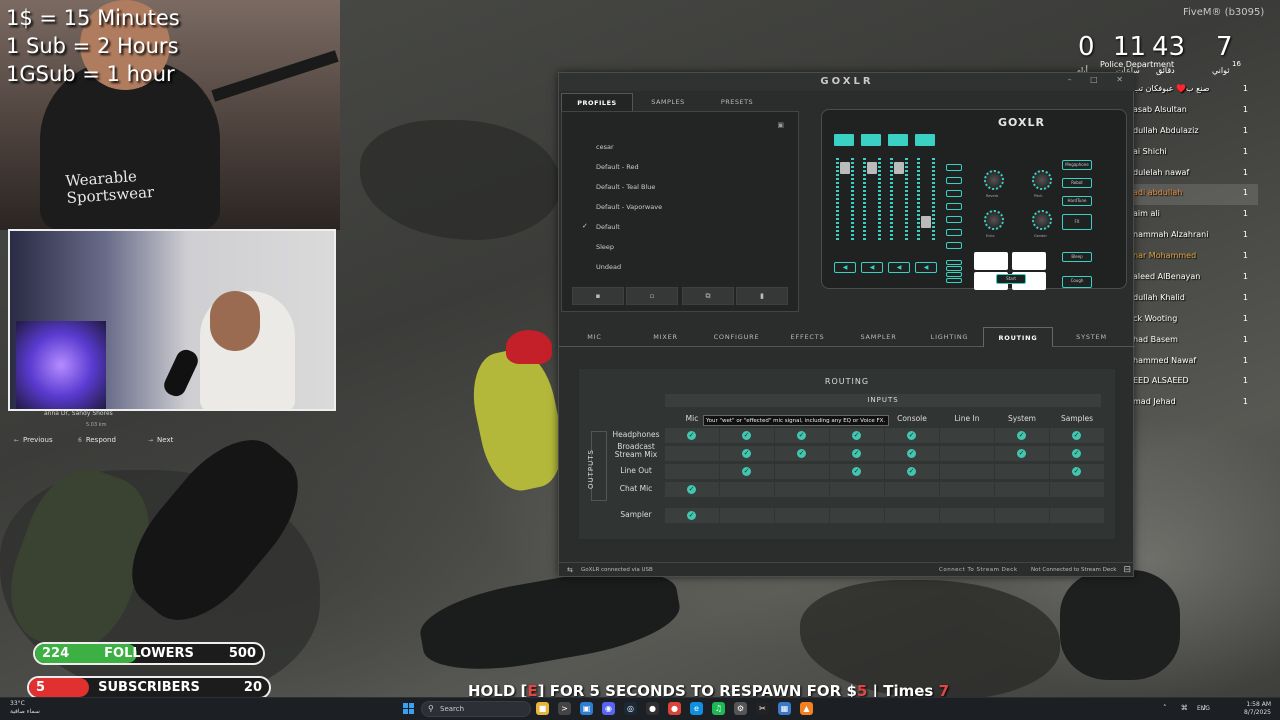 This screenshot has width=1280, height=720. What do you see at coordinates (597, 102) in the screenshot?
I see `tab-profiles: PROFILES` at bounding box center [597, 102].